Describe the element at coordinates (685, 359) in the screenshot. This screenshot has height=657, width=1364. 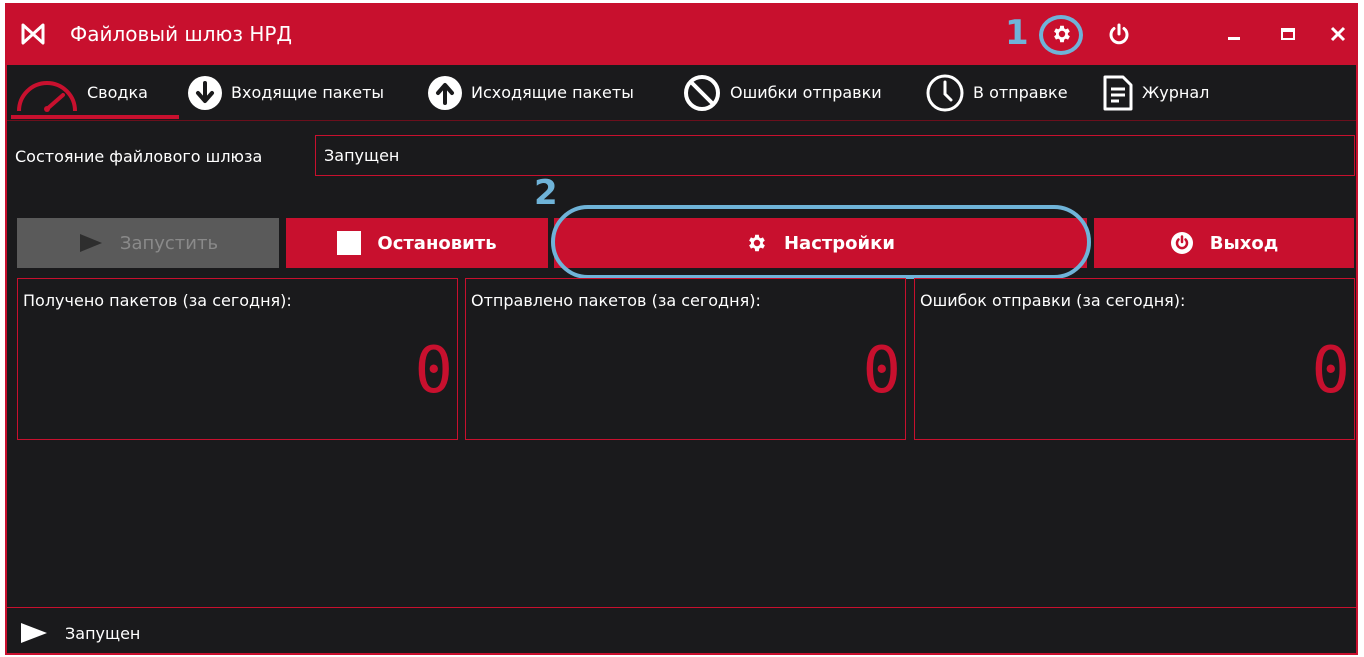
I see `stat-panel-sent: Отправлено пакетов (за сегодня): 0` at that location.